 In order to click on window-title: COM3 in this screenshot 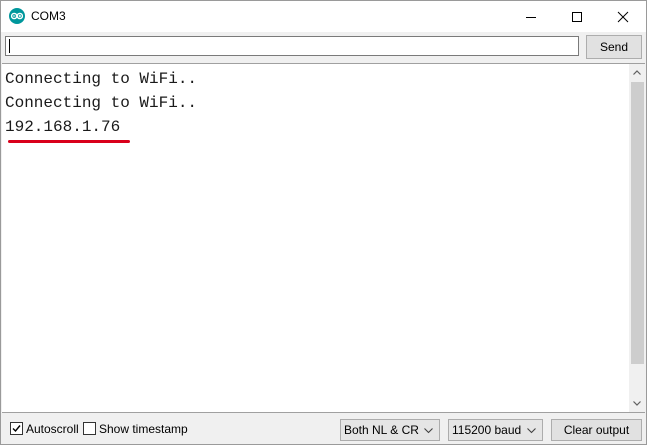, I will do `click(48, 16)`.